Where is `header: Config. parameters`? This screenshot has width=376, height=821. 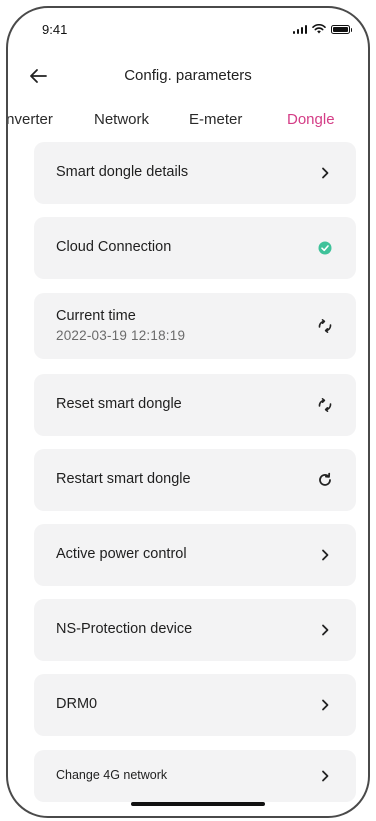 header: Config. parameters is located at coordinates (188, 76).